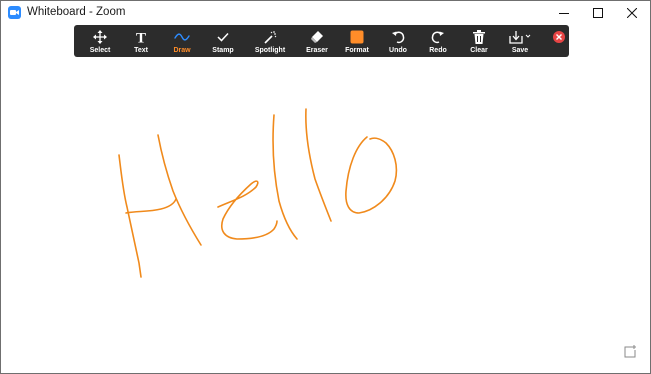 This screenshot has width=651, height=374. What do you see at coordinates (182, 50) in the screenshot?
I see `tool-draw-label: Draw` at bounding box center [182, 50].